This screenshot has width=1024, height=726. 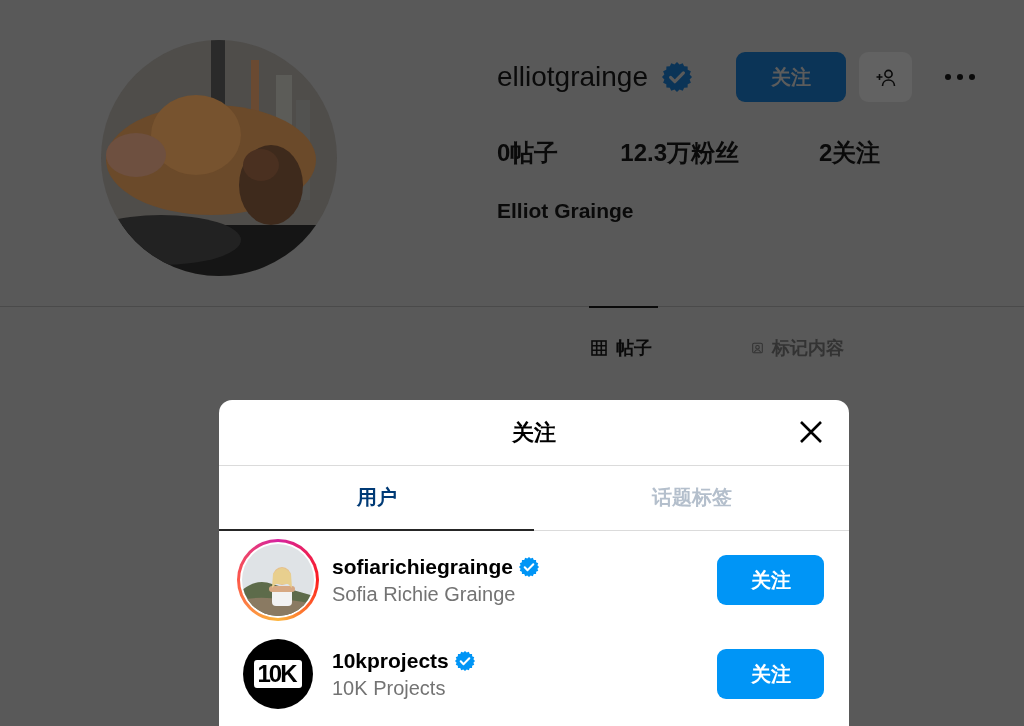 What do you see at coordinates (623, 333) in the screenshot?
I see `profile-tab: 帖子` at bounding box center [623, 333].